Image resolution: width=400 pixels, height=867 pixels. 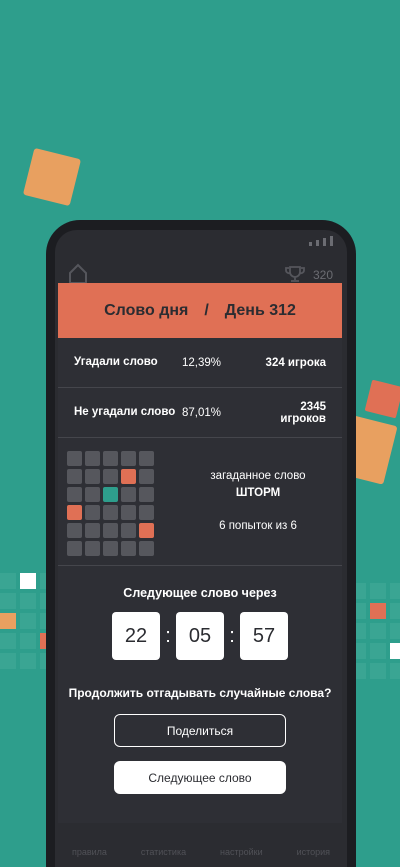 What do you see at coordinates (321, 241) in the screenshot?
I see `signal-icon` at bounding box center [321, 241].